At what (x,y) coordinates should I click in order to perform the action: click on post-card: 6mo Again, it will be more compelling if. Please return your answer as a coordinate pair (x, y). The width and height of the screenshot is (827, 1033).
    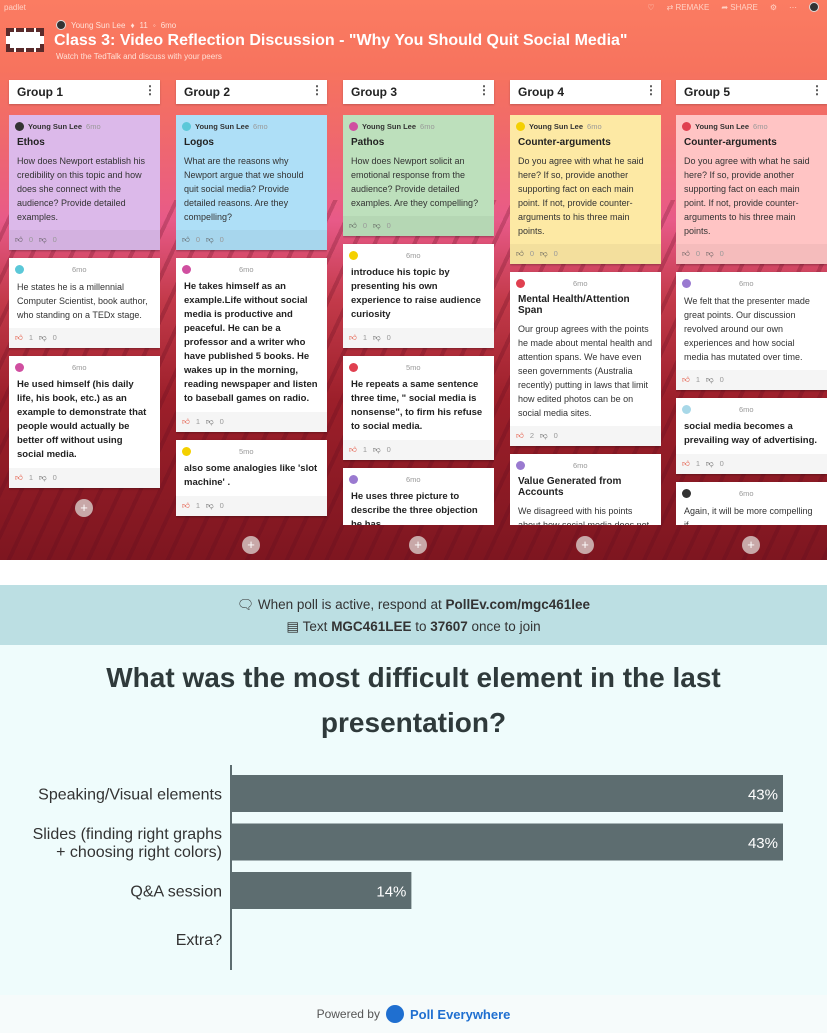
    Looking at the image, I should click on (751, 503).